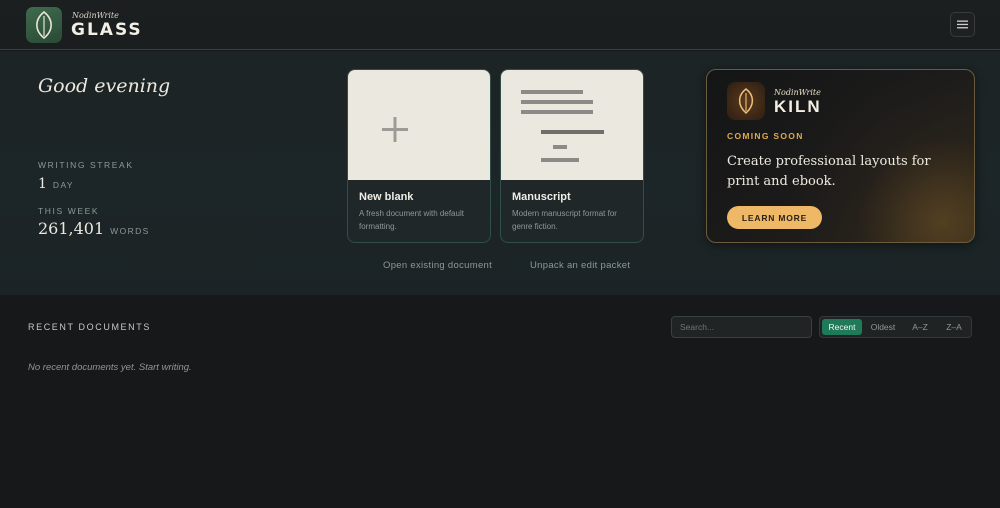 Image resolution: width=1000 pixels, height=508 pixels. What do you see at coordinates (765, 136) in the screenshot?
I see `coming-soon-badge: COMING SOON` at bounding box center [765, 136].